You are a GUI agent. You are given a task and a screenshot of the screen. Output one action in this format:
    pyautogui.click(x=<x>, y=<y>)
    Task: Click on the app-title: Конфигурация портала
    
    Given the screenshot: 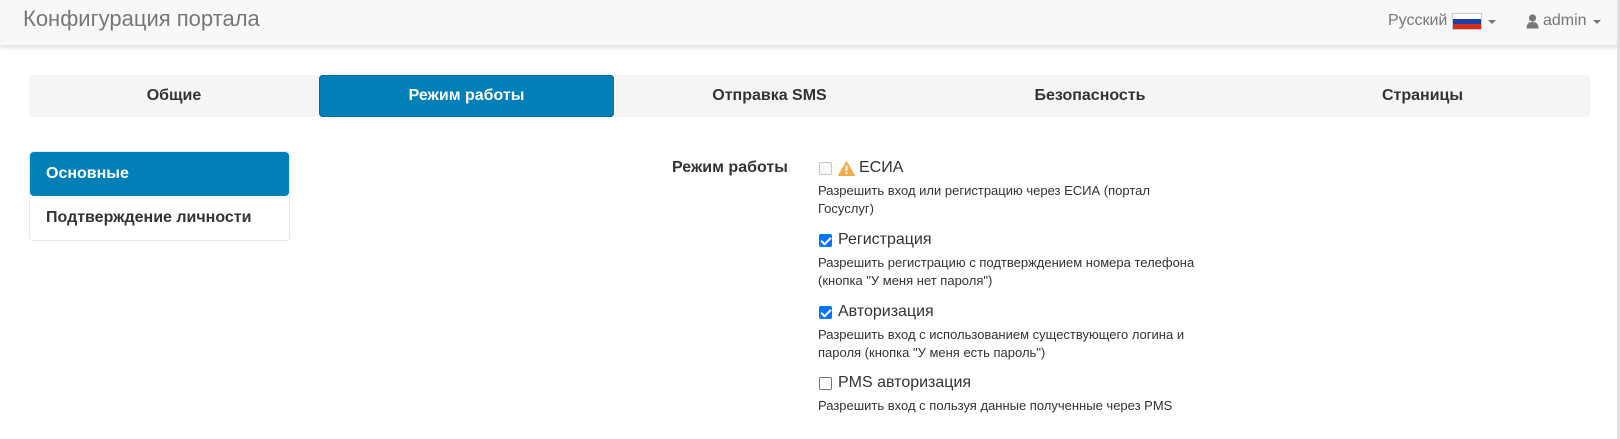 What is the action you would take?
    pyautogui.click(x=141, y=18)
    